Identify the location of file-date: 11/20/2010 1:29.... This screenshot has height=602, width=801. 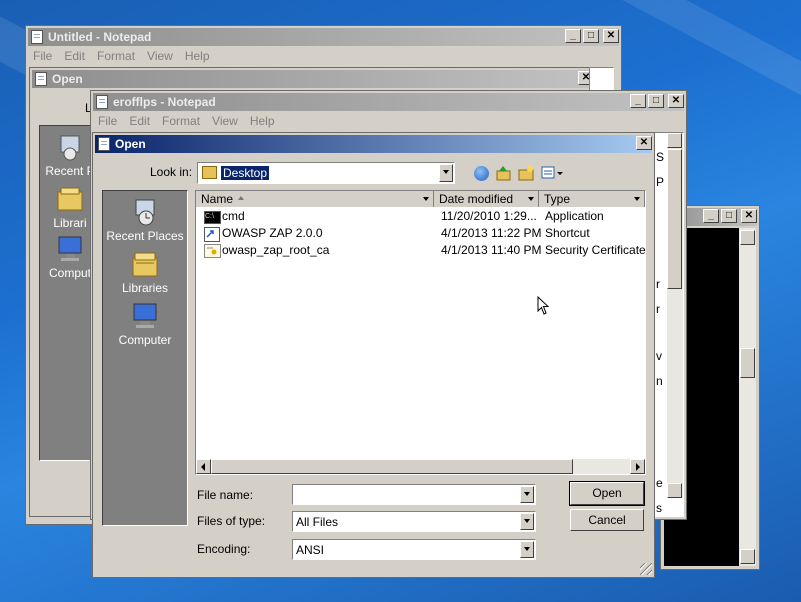
(489, 216).